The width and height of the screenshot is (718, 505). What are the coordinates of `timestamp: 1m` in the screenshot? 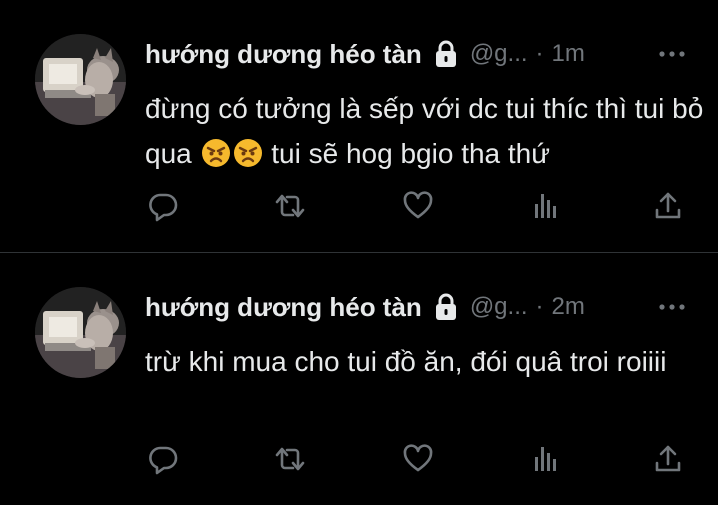 It's located at (568, 54).